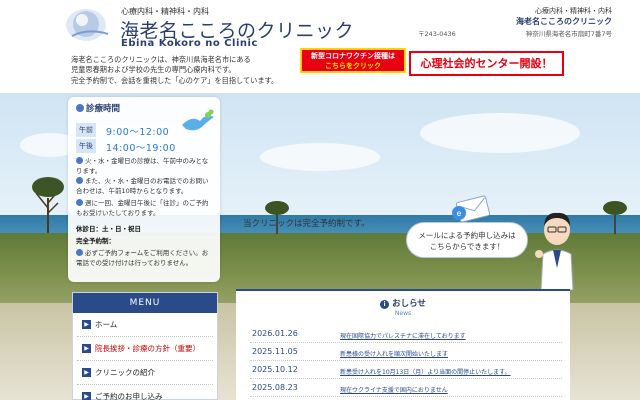 Image resolution: width=640 pixels, height=400 pixels. I want to click on menu-item-clinic-intro: ▶ クリニックの紹介, so click(145, 374).